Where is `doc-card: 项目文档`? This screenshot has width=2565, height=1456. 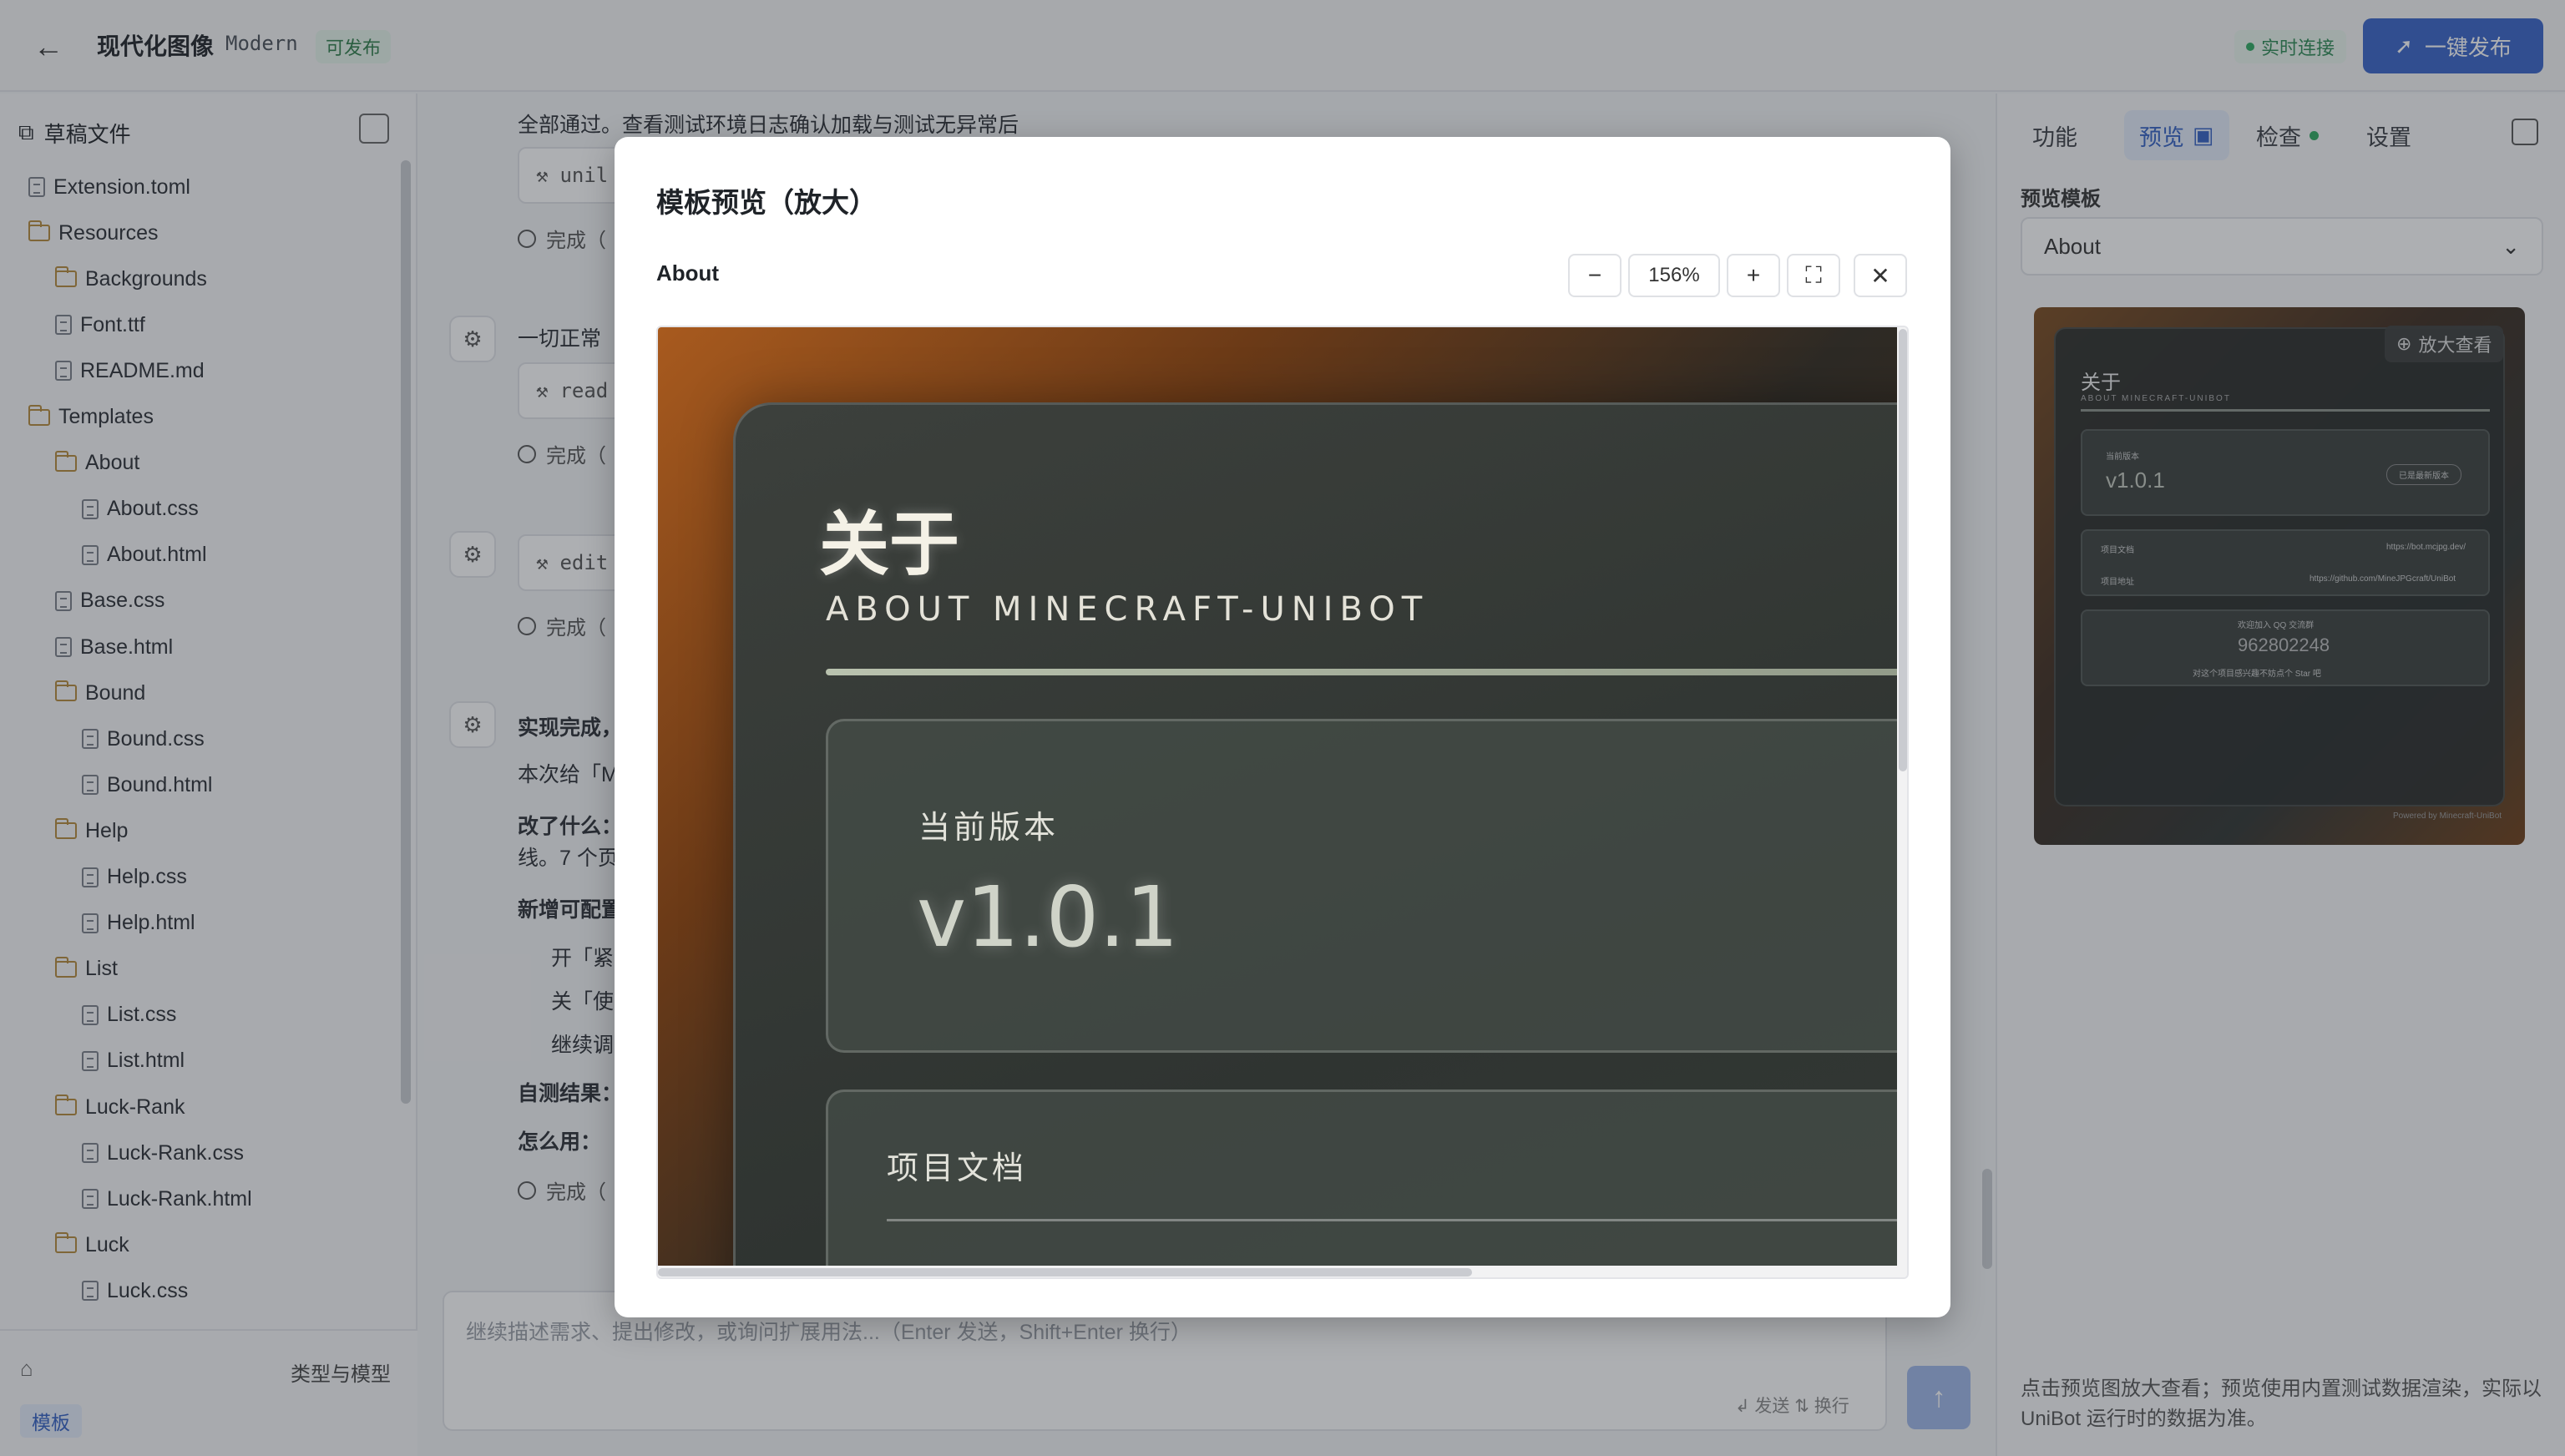
doc-card: 项目文档 is located at coordinates (1362, 1177).